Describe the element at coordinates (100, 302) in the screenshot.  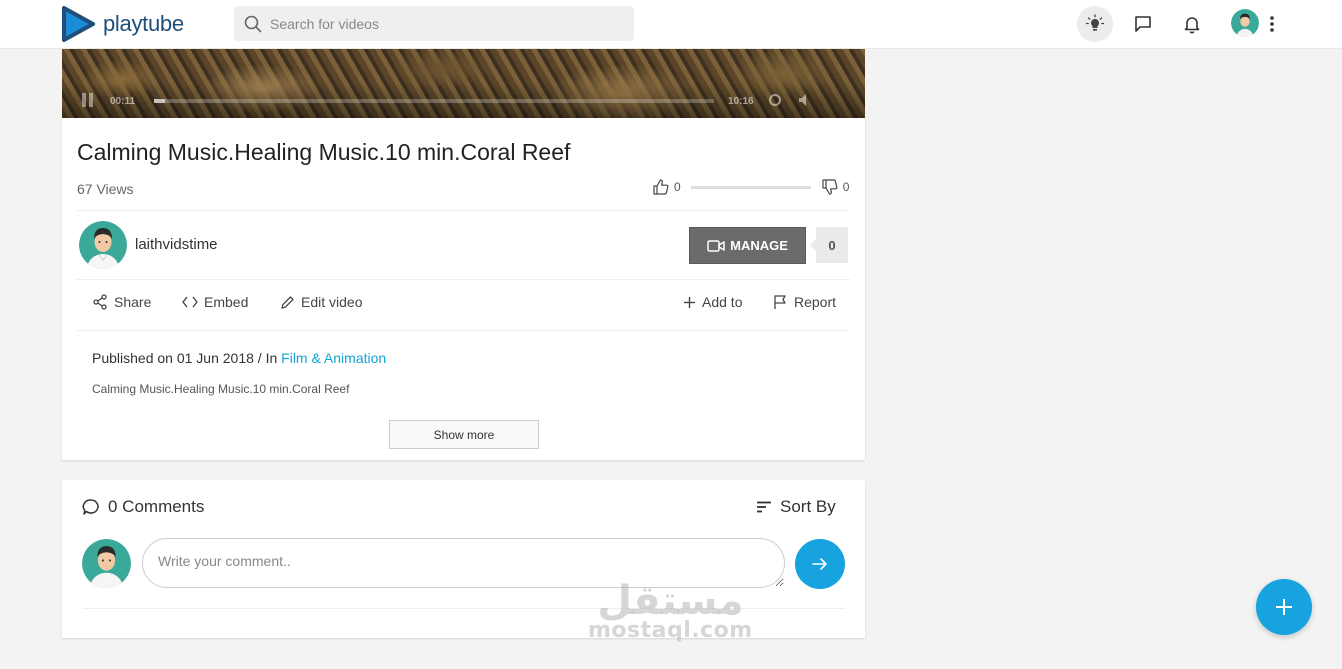
I see `share-icon` at that location.